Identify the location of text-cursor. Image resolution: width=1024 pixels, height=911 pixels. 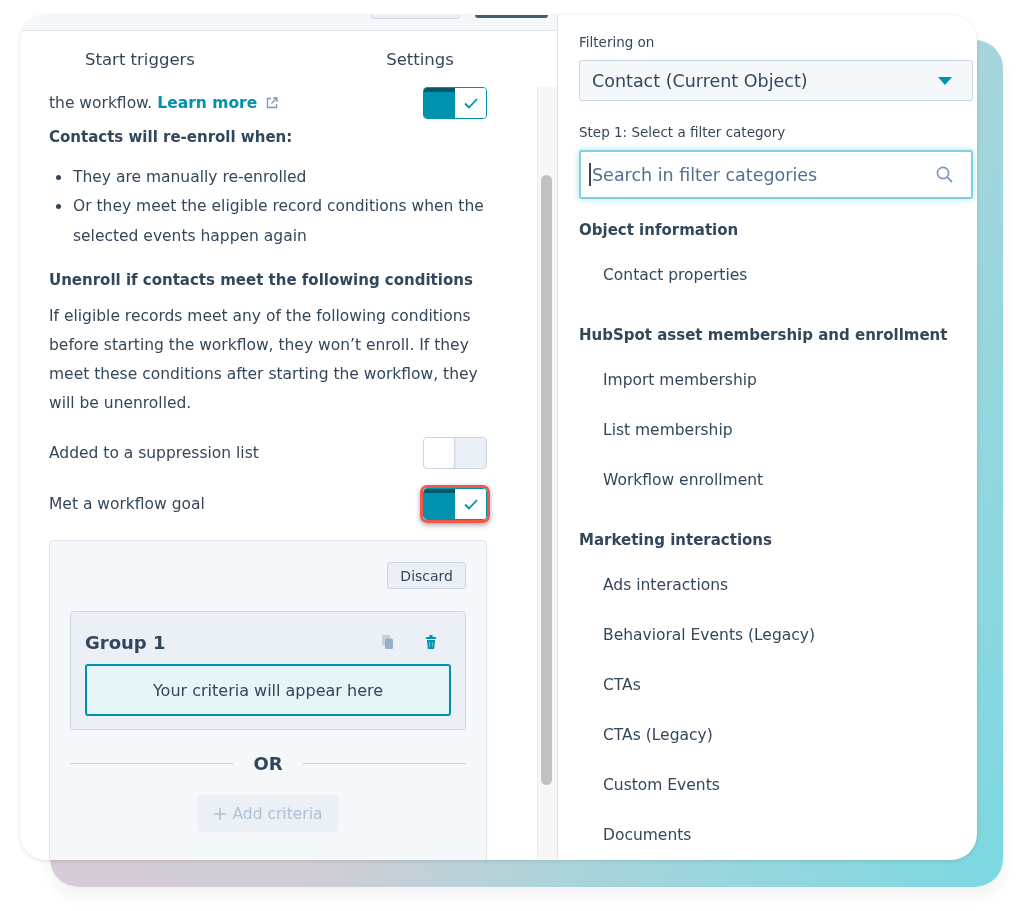
(590, 174).